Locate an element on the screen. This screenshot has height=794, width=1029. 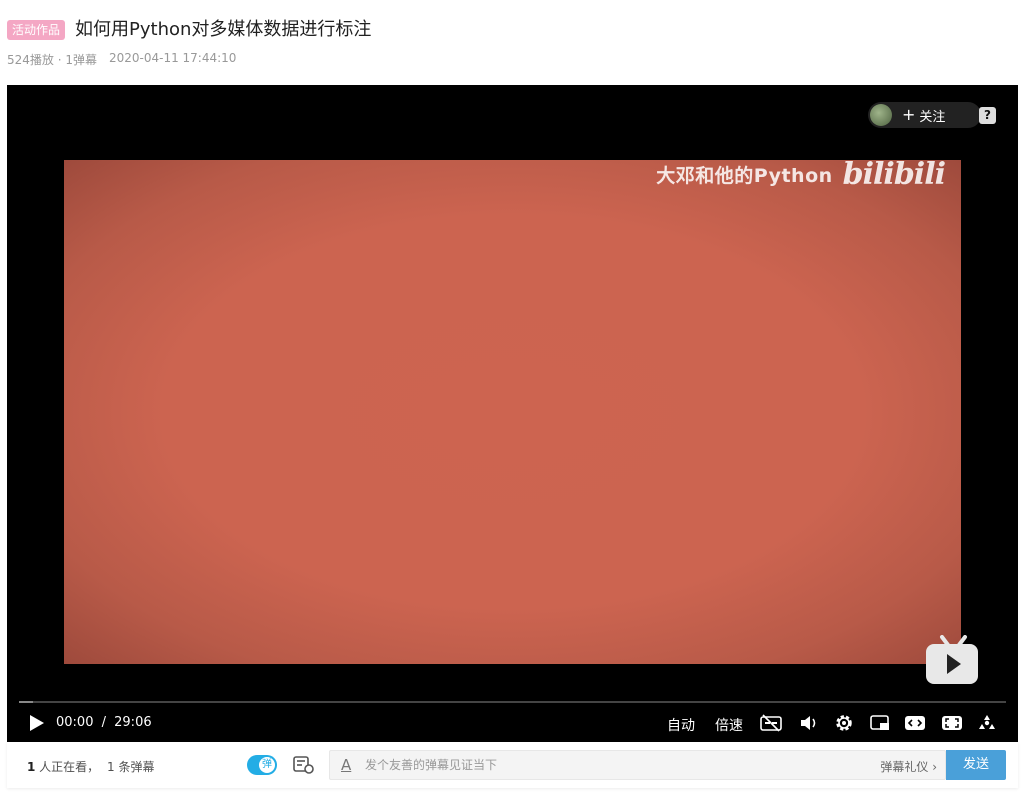
play-icon is located at coordinates (37, 723).